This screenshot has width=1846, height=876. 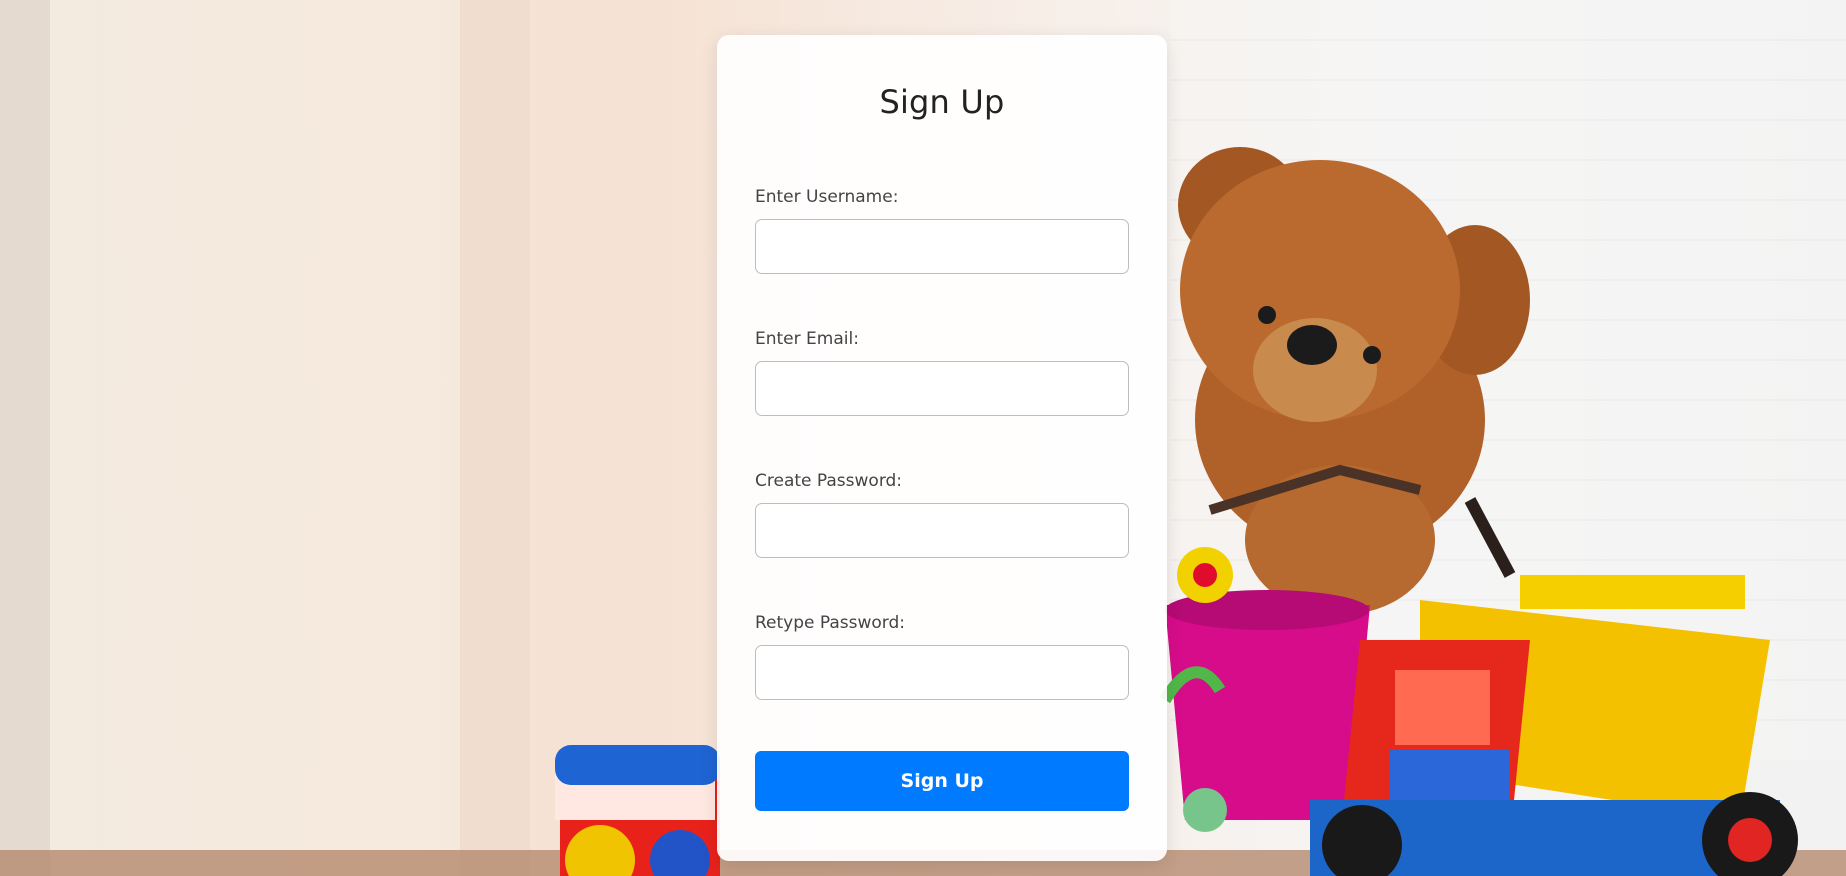 What do you see at coordinates (942, 102) in the screenshot?
I see `page-title: Sign Up` at bounding box center [942, 102].